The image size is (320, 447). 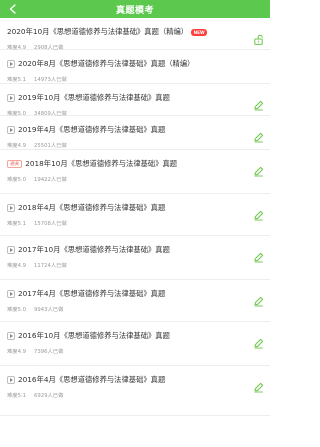 What do you see at coordinates (101, 163) in the screenshot?
I see `exam-title: 2018年10月《思想道德修养与法律基础》真题` at bounding box center [101, 163].